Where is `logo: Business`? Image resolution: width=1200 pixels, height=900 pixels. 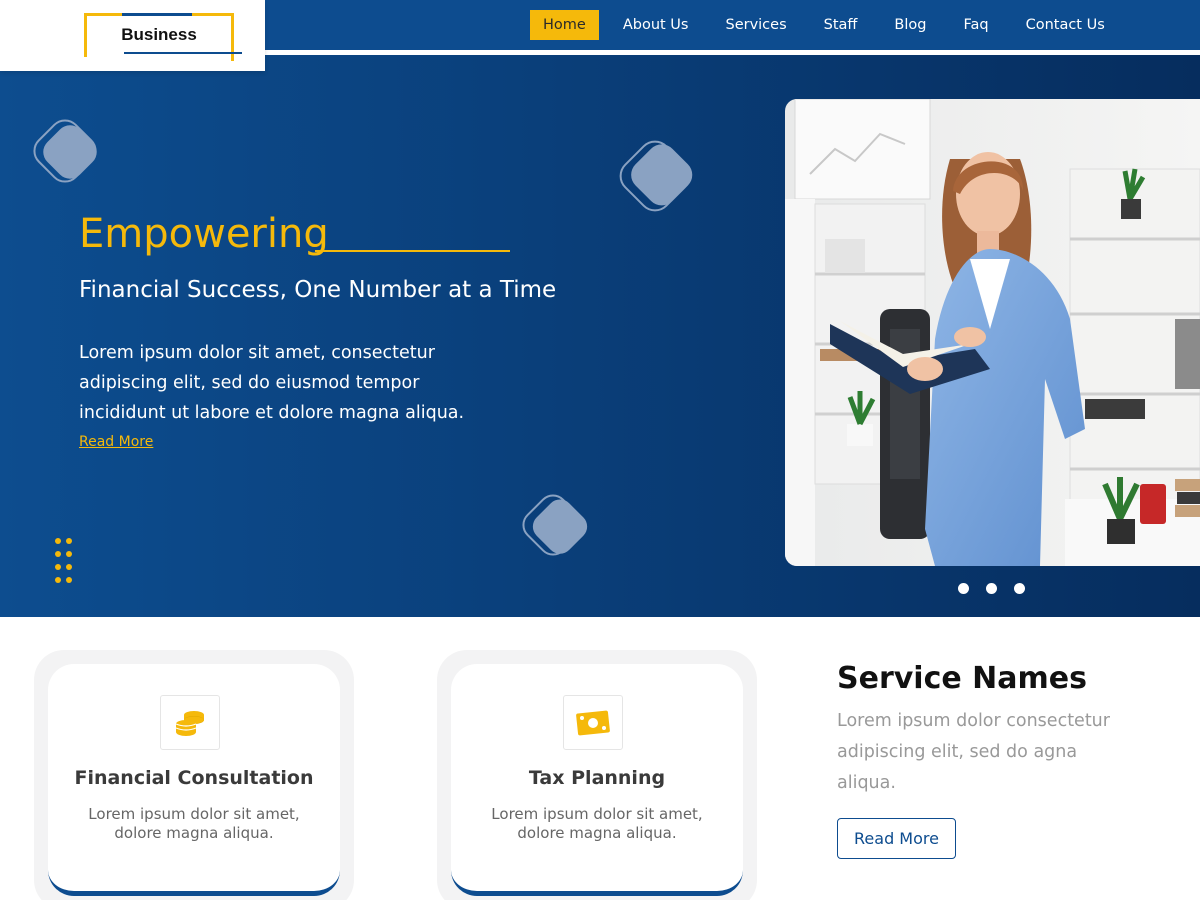 logo: Business is located at coordinates (132, 35).